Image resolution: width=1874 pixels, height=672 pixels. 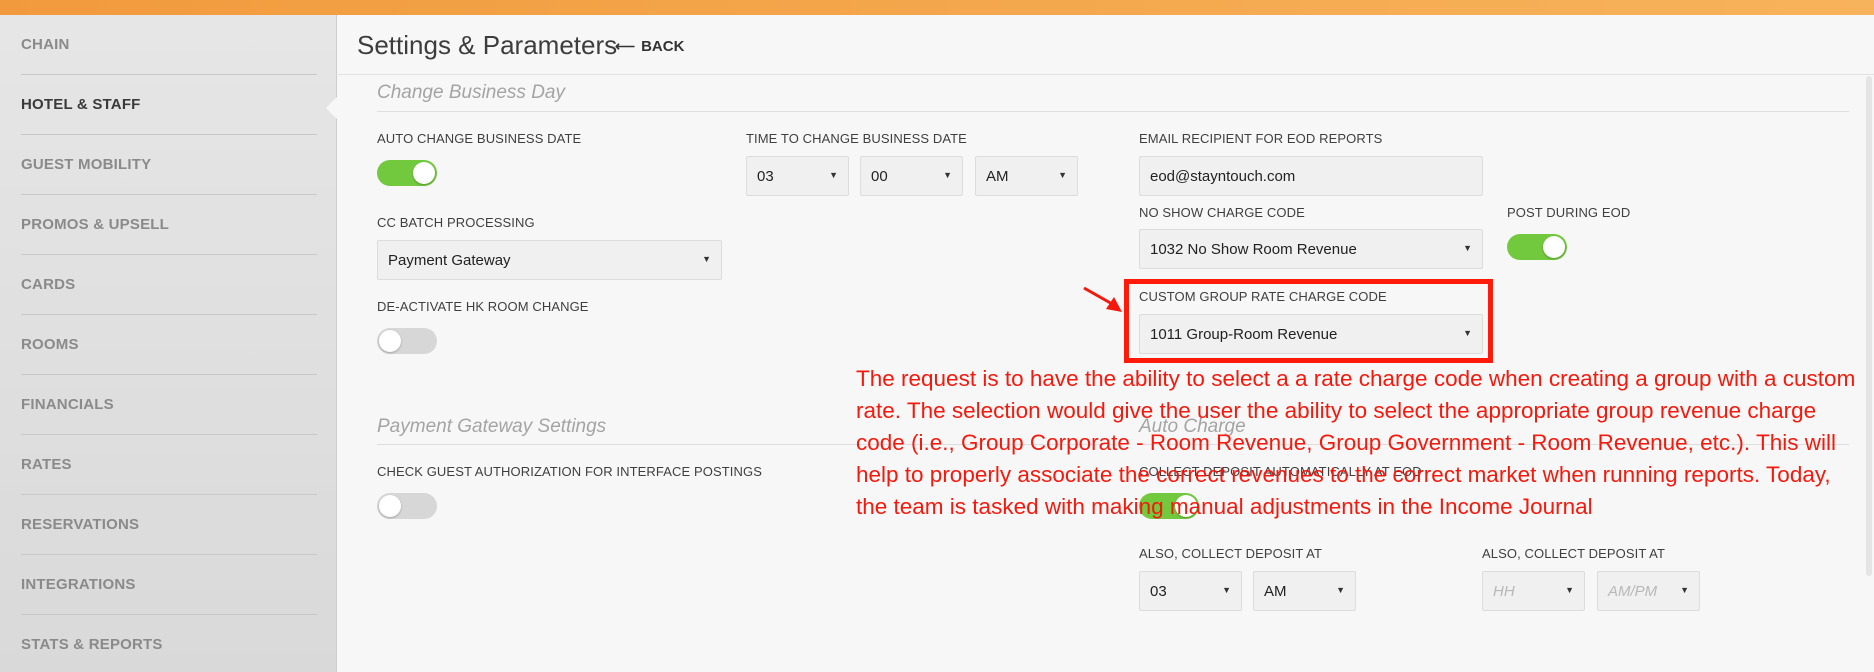 I want to click on sidebar-item-financials: FINANCIALS, so click(x=169, y=405).